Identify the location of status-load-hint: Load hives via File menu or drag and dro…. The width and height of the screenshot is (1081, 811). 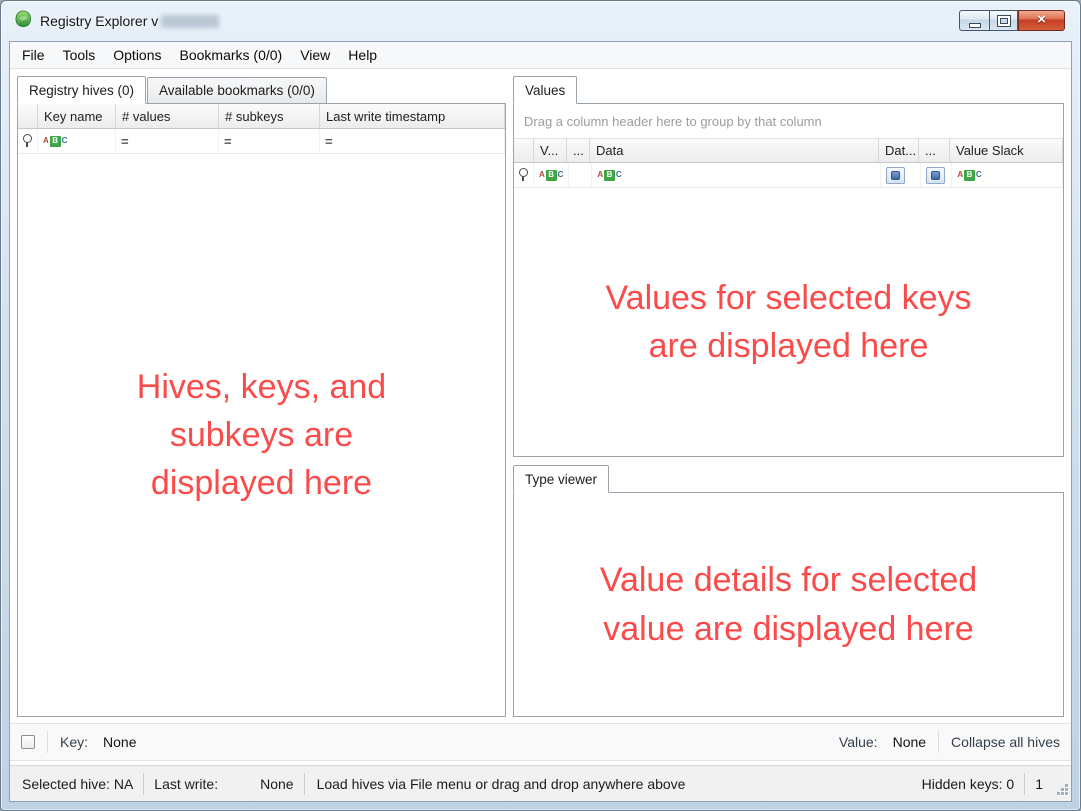
(501, 783).